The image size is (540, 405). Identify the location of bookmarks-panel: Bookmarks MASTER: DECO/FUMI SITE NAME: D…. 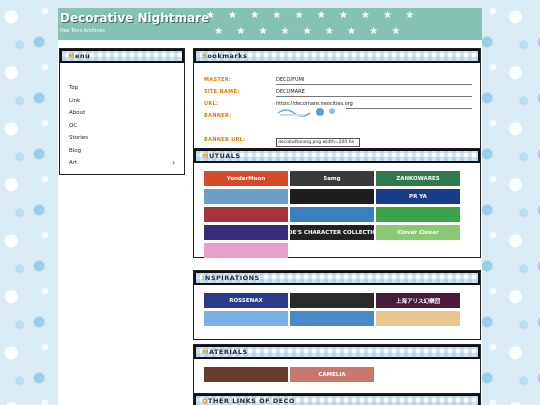
(337, 101).